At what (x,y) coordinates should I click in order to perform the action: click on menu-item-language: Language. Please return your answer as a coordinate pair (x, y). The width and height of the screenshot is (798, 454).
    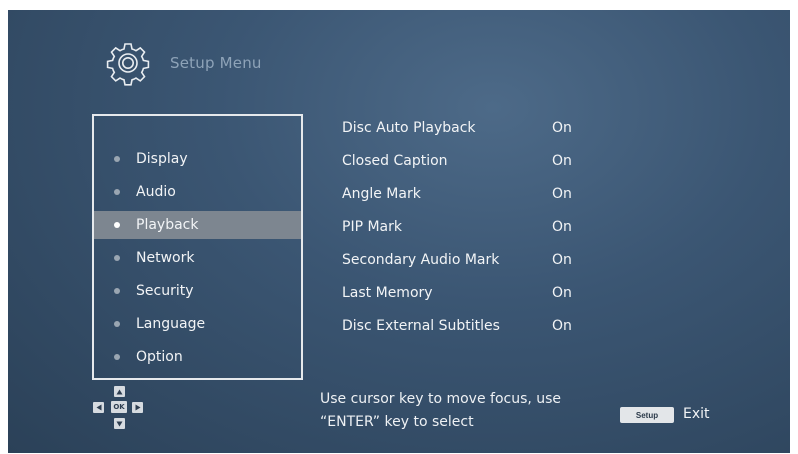
    Looking at the image, I should click on (197, 324).